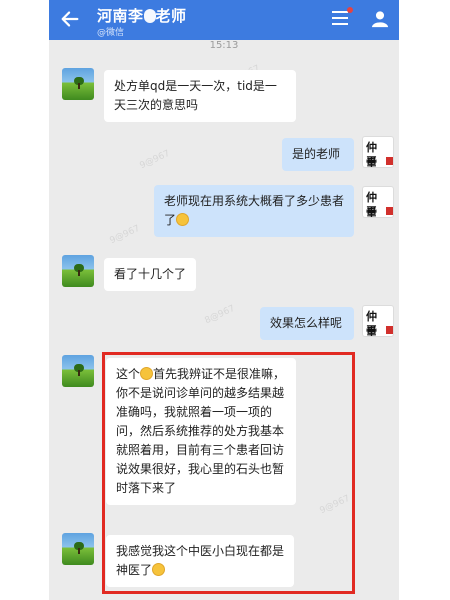 Image resolution: width=450 pixels, height=600 pixels. What do you see at coordinates (70, 19) in the screenshot?
I see `back-arrow-icon` at bounding box center [70, 19].